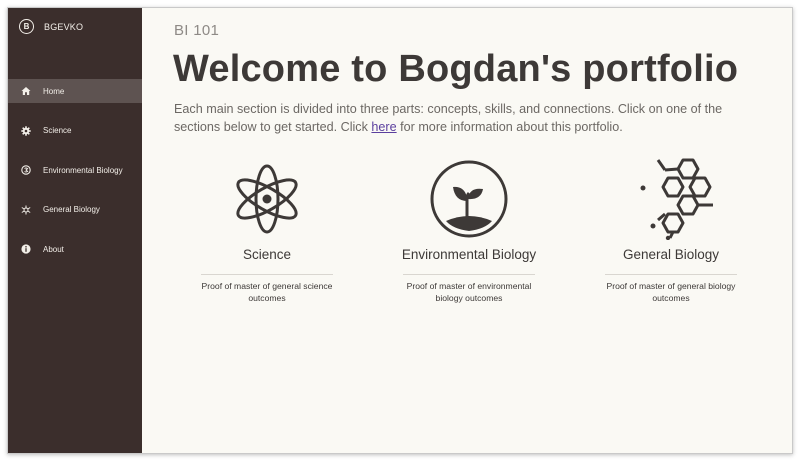 The image size is (800, 461). Describe the element at coordinates (64, 26) in the screenshot. I see `brand-name: BGEVKO` at that location.